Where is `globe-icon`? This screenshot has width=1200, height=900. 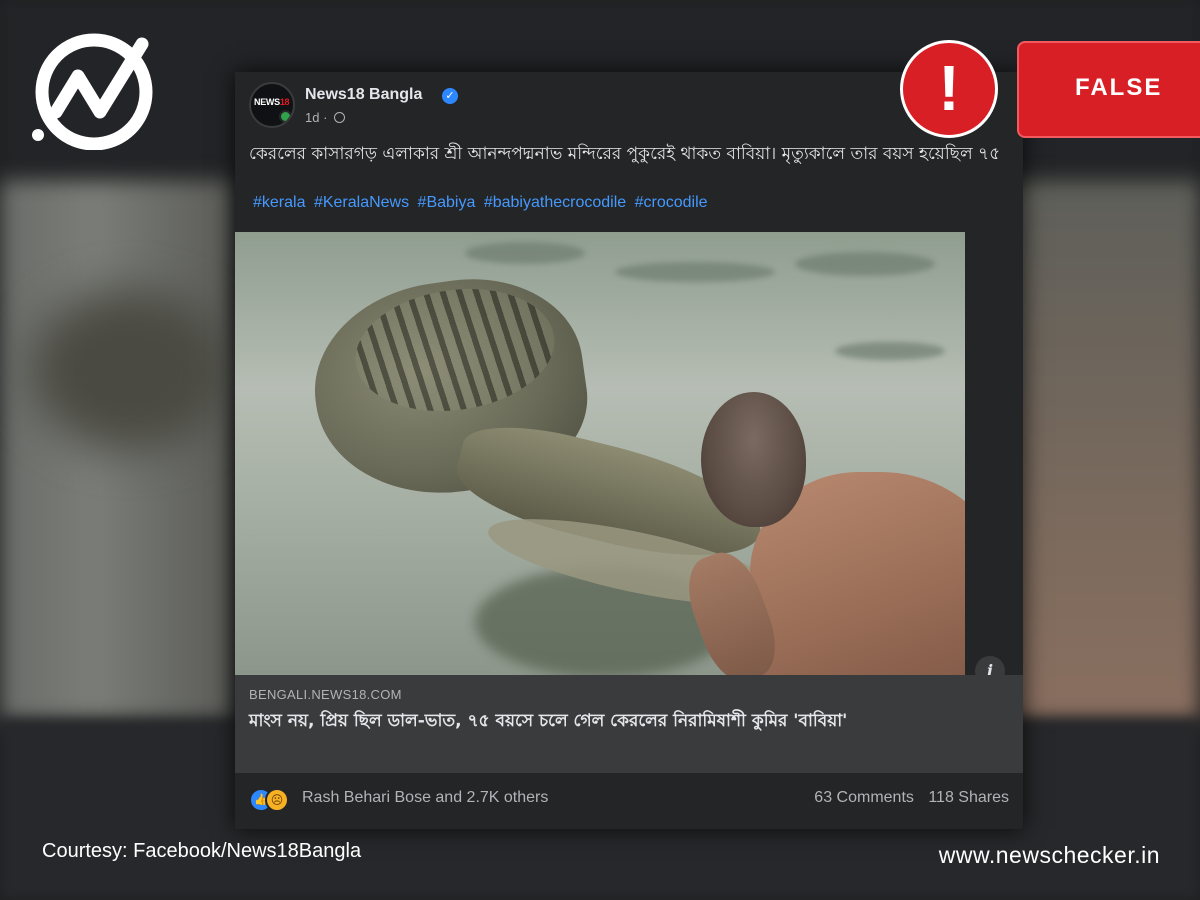 globe-icon is located at coordinates (340, 117).